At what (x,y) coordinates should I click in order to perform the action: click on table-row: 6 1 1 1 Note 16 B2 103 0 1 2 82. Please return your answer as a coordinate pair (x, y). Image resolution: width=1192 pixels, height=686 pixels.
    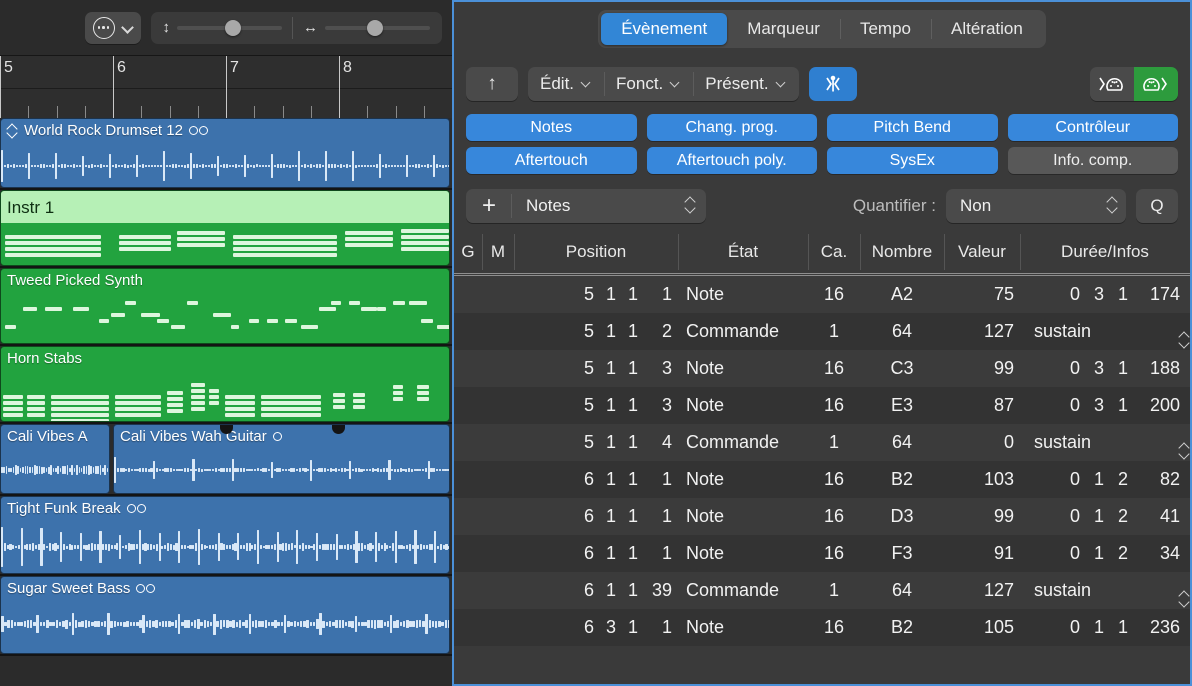
    Looking at the image, I should click on (822, 479).